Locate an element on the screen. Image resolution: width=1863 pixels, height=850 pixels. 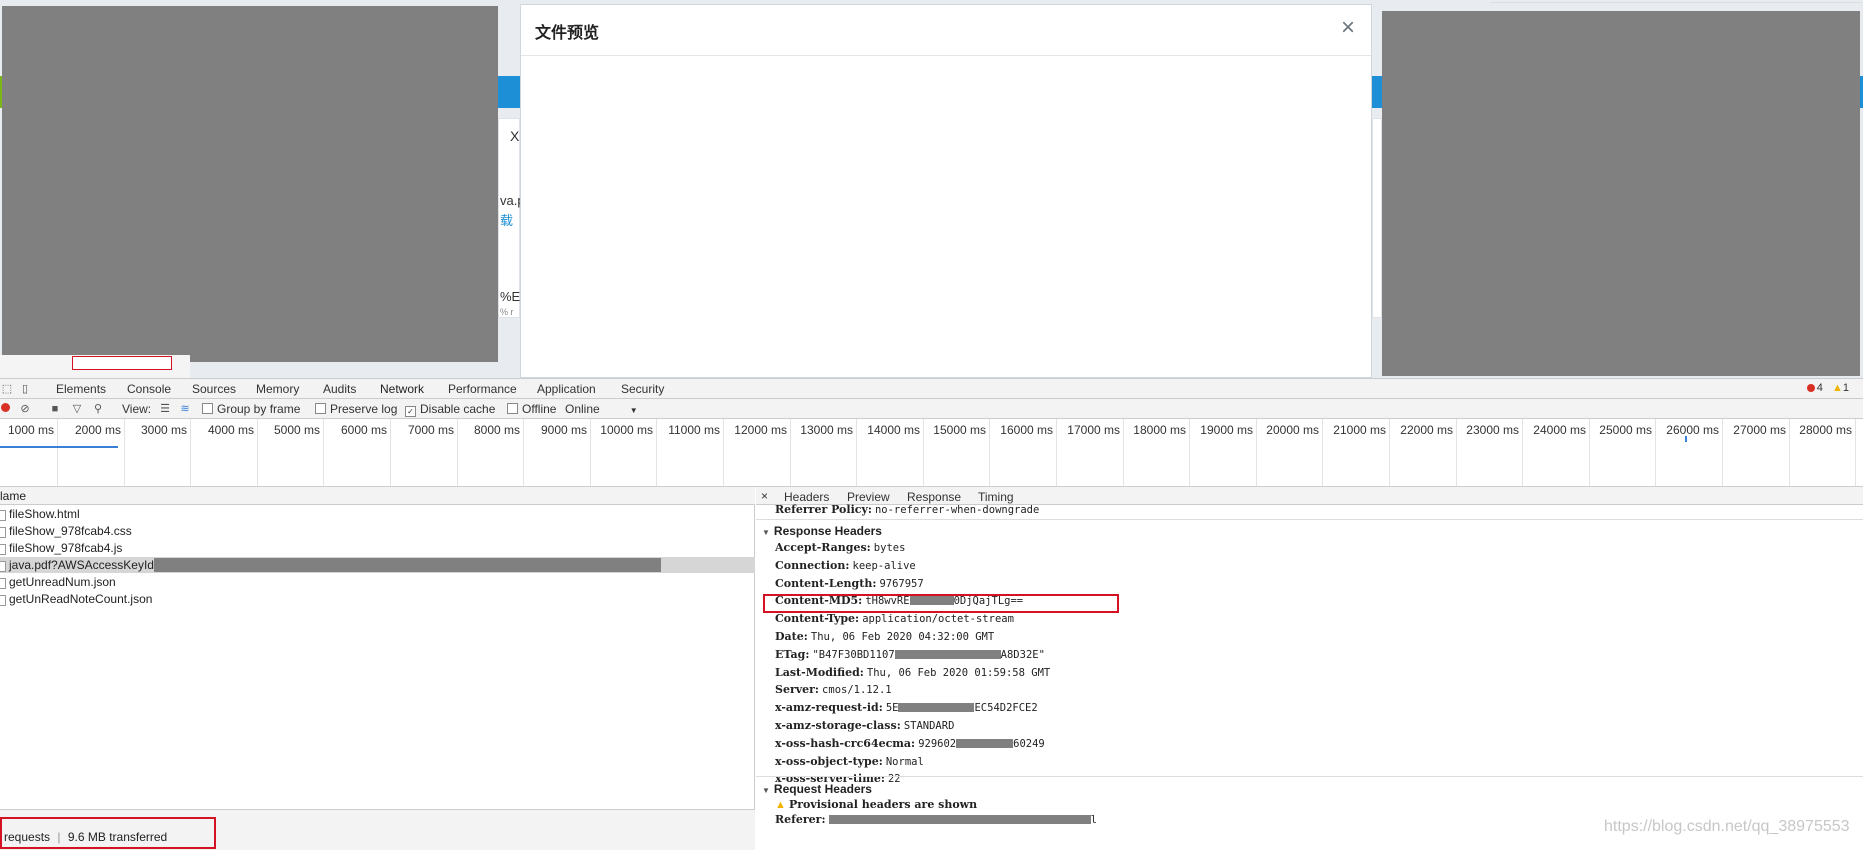
disable-cache-checkbox: ✓ Disable cache is located at coordinates (450, 409).